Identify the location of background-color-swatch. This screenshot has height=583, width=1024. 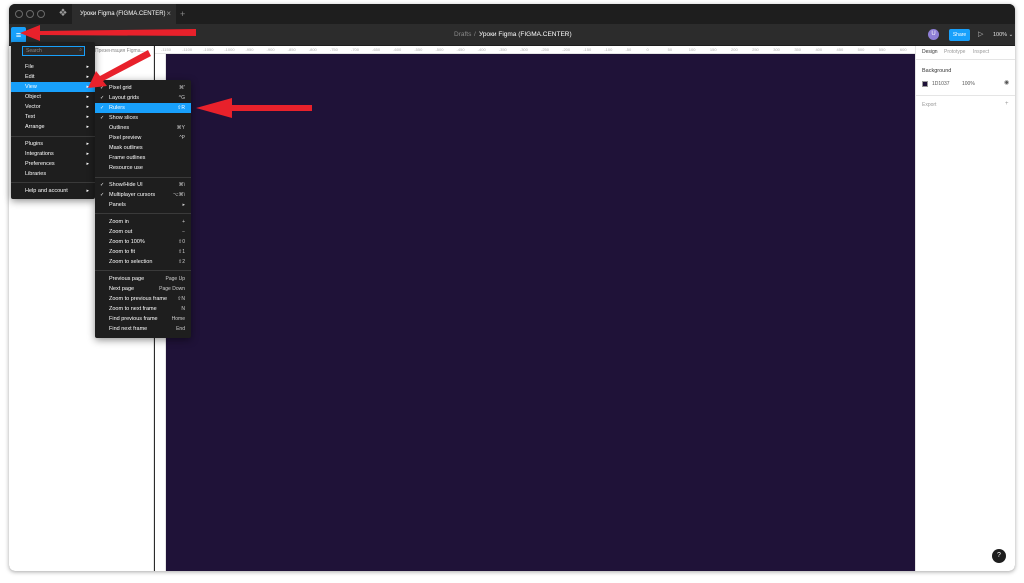
(925, 84).